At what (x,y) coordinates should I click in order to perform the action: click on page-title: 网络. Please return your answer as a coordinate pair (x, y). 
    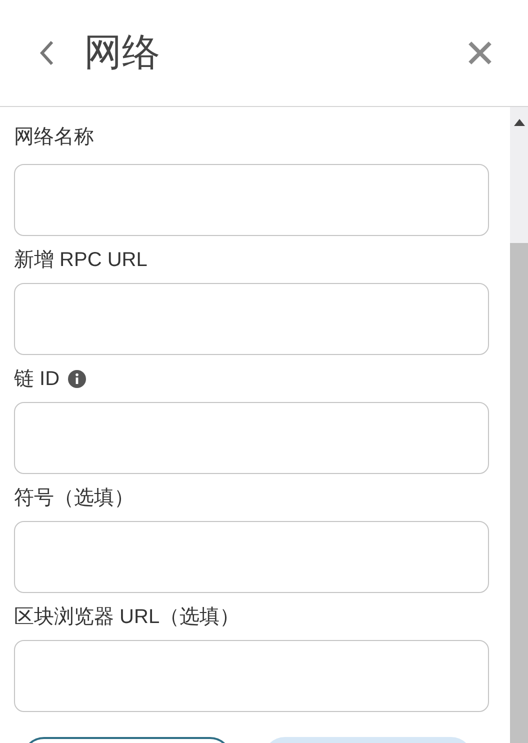
    Looking at the image, I should click on (122, 53).